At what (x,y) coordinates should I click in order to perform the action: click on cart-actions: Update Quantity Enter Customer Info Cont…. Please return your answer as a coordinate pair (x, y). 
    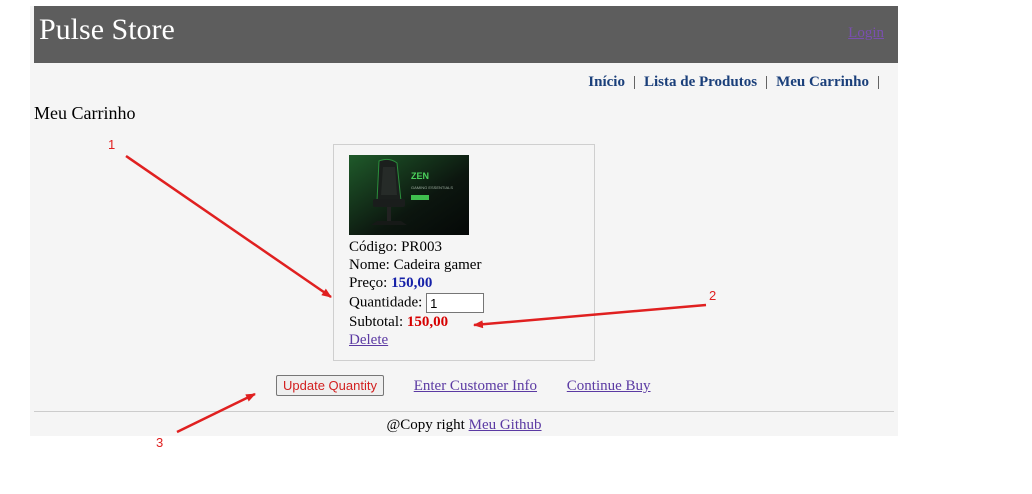
    Looking at the image, I should click on (463, 385).